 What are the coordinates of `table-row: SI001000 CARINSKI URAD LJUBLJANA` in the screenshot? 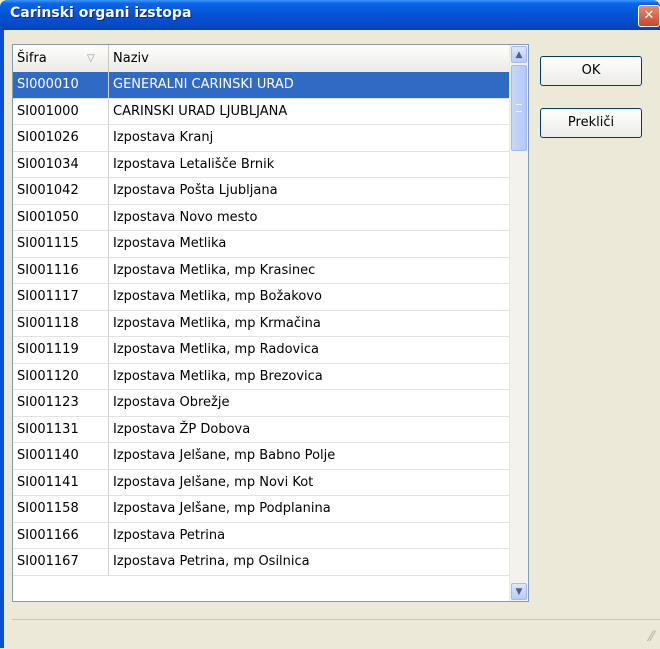 It's located at (261, 111).